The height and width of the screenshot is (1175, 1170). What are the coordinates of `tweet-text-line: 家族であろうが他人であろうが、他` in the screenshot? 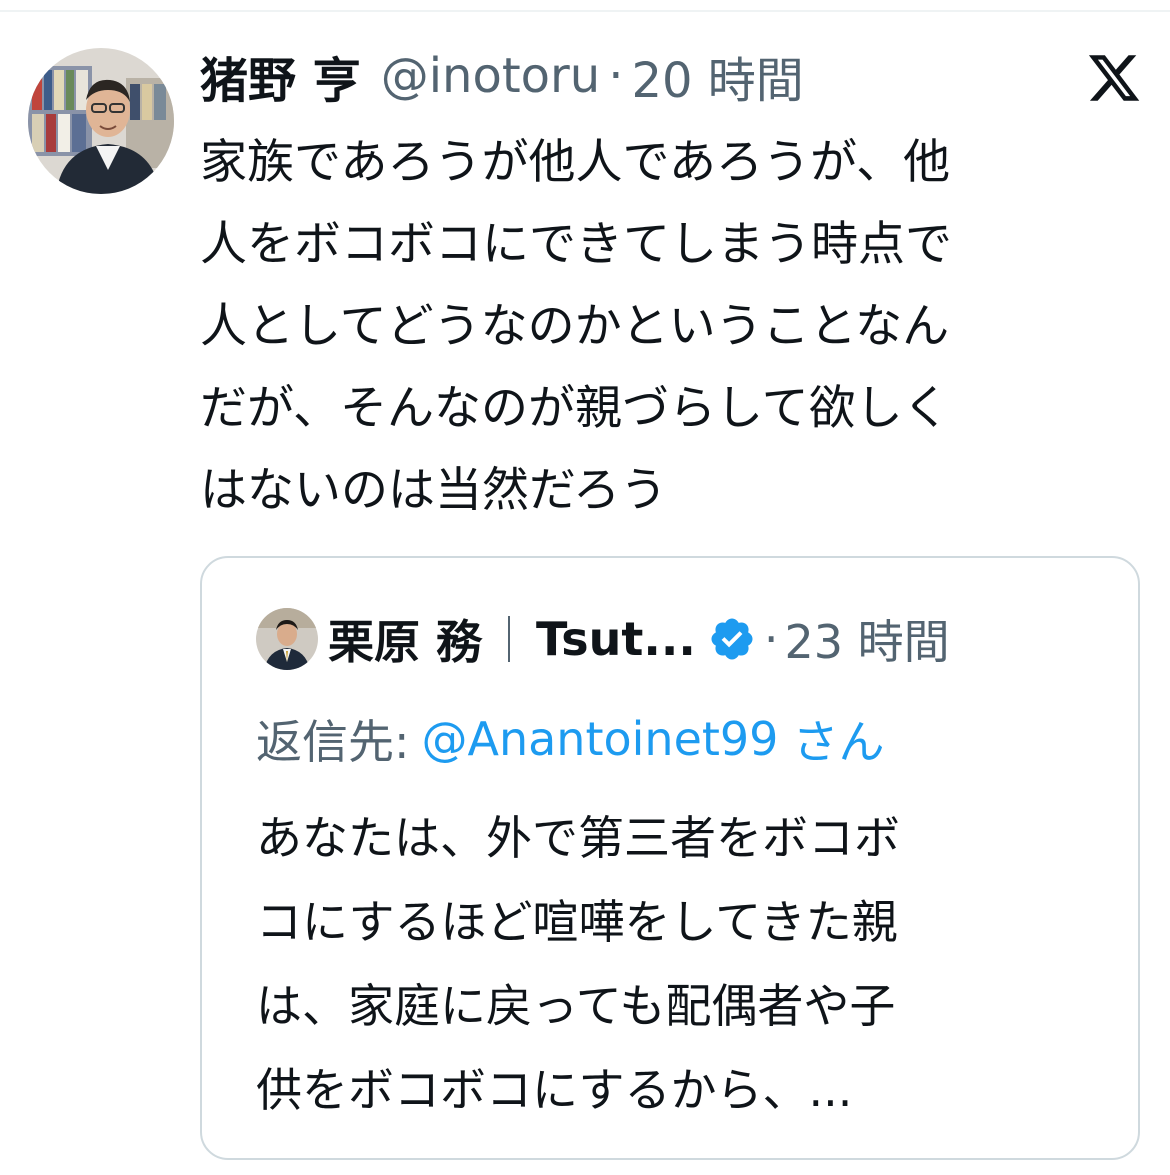 It's located at (575, 162).